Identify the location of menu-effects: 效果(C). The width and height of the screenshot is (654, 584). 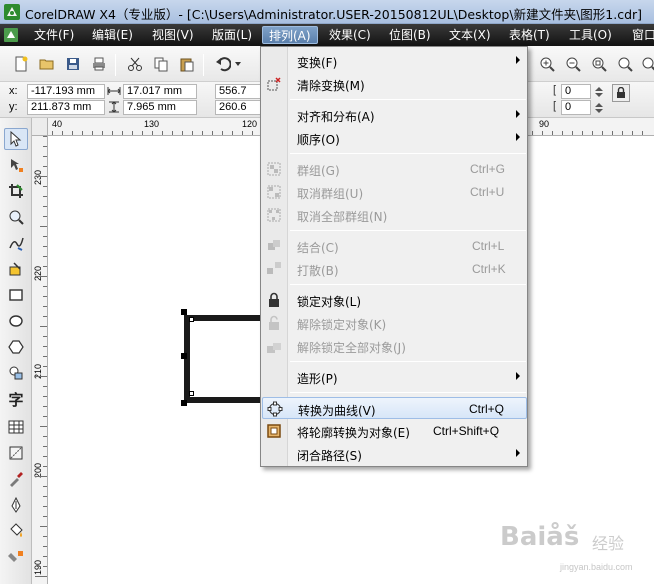
(350, 35).